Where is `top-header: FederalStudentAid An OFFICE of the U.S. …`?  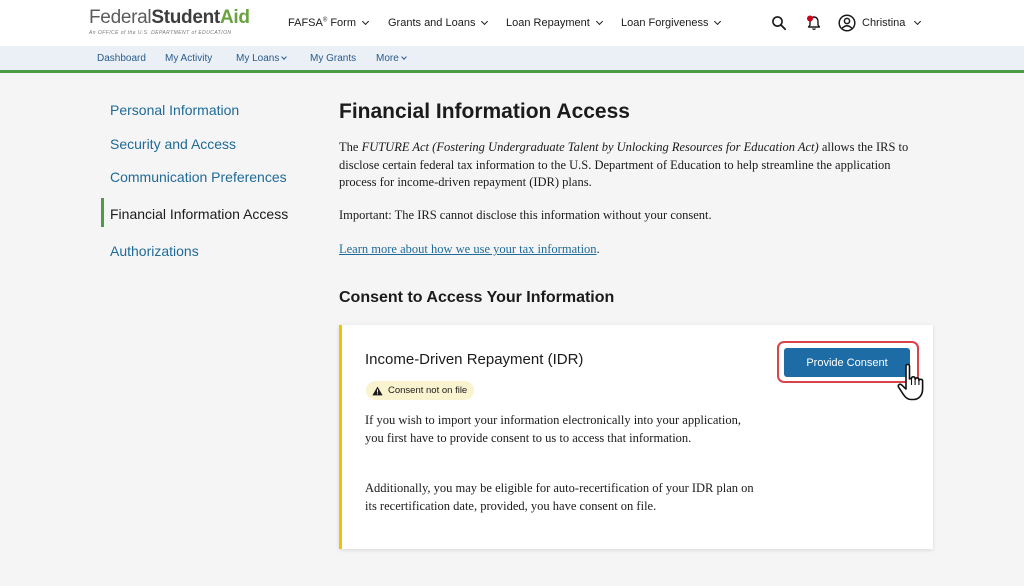
top-header: FederalStudentAid An OFFICE of the U.S. … is located at coordinates (512, 23).